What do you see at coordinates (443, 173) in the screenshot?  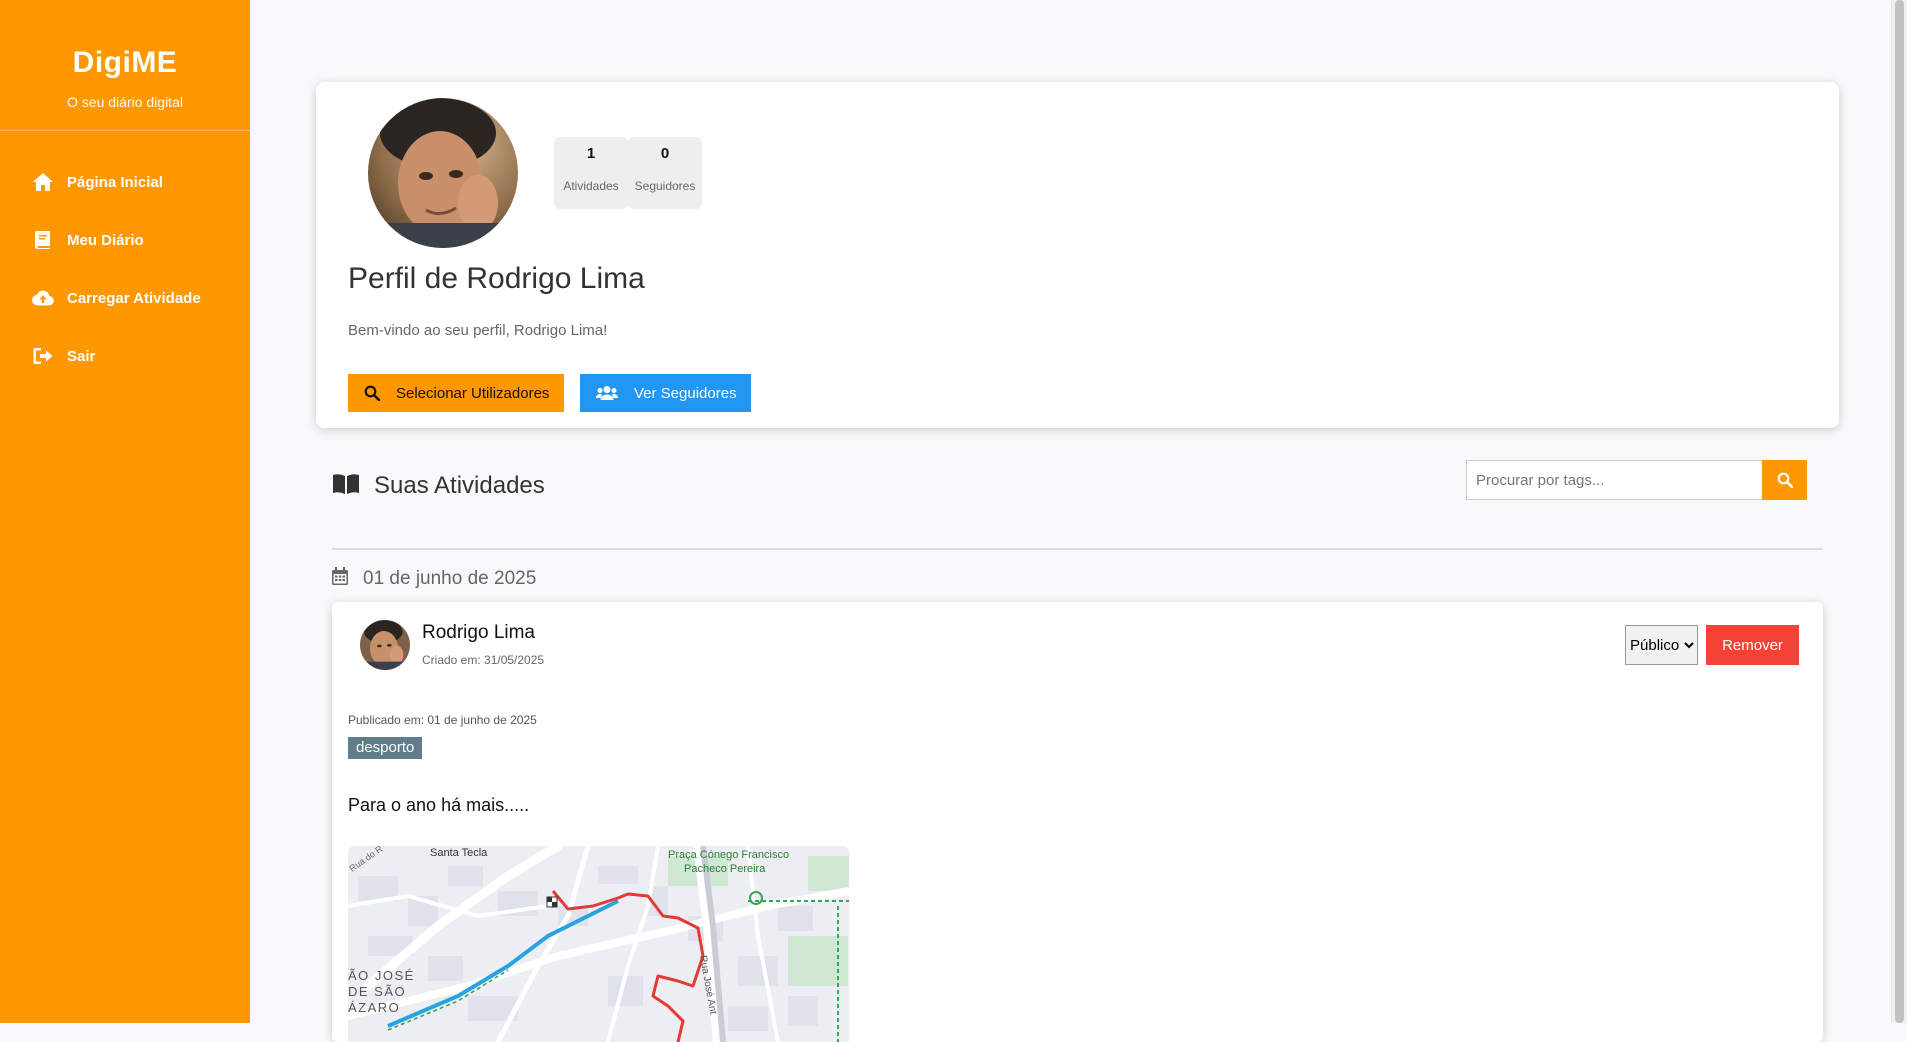 I see `avatar` at bounding box center [443, 173].